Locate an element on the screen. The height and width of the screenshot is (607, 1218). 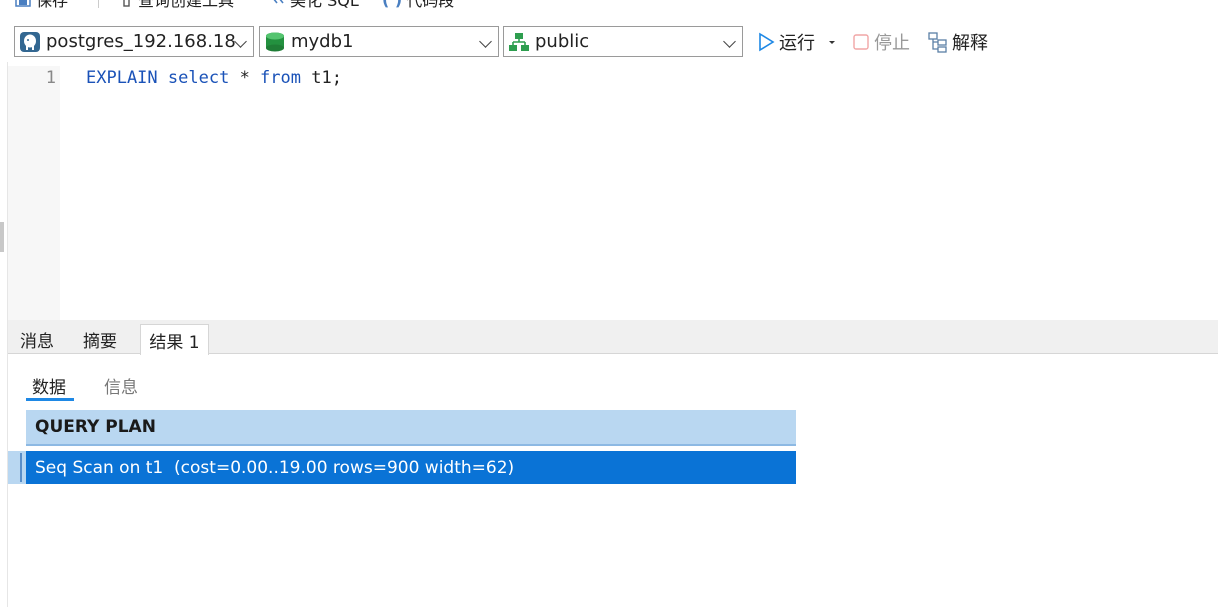
database-name: mydb1 is located at coordinates (322, 41).